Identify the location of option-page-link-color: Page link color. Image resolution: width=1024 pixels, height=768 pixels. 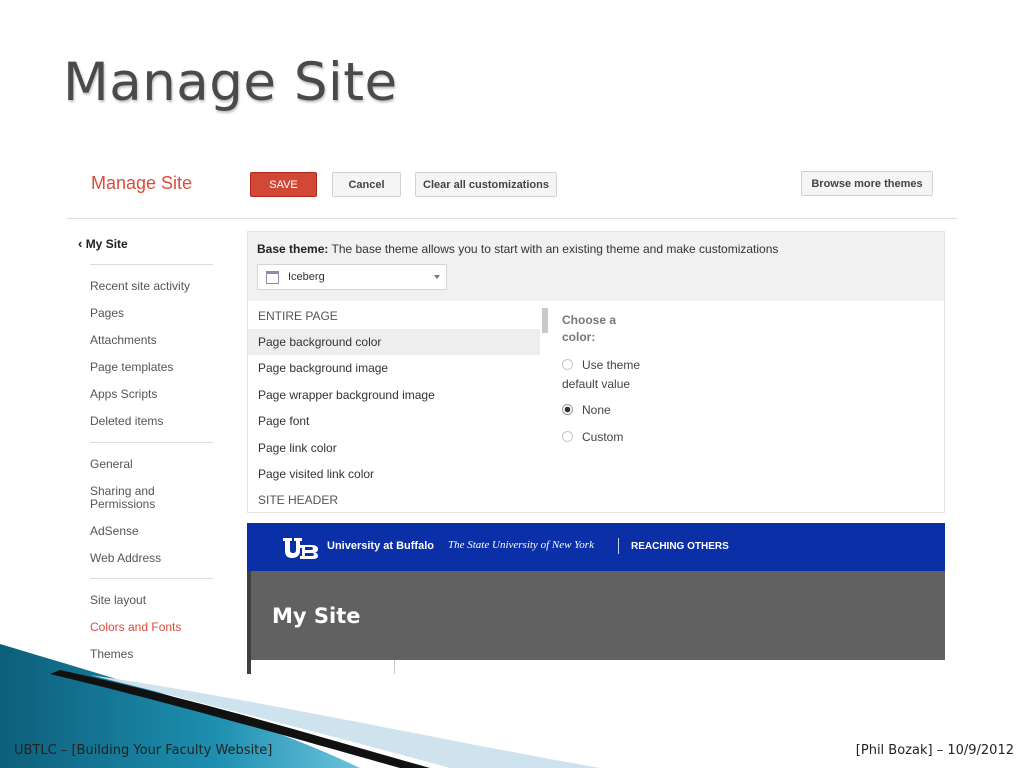
(394, 448).